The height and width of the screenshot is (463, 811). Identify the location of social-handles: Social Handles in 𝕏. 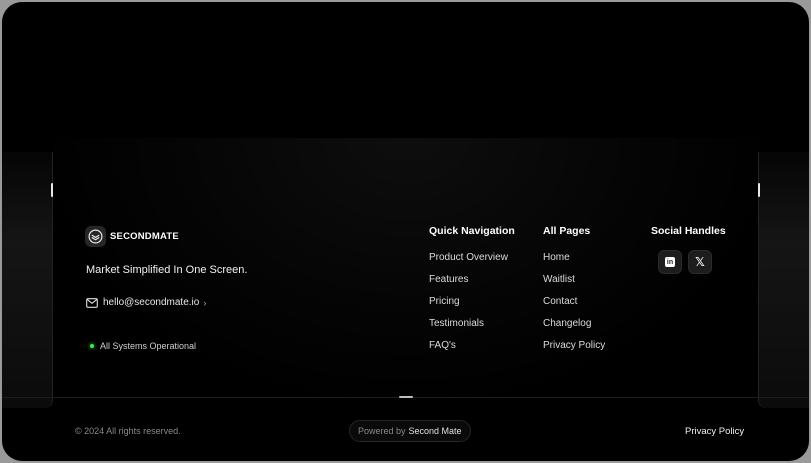
(688, 249).